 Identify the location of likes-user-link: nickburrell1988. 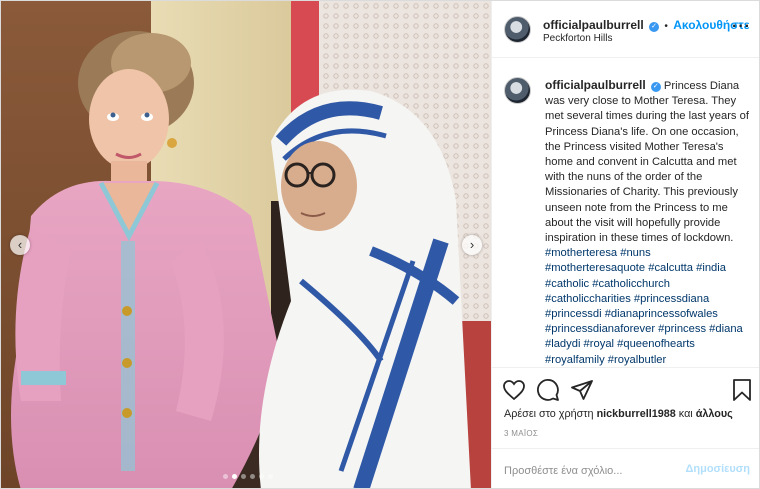
(636, 414).